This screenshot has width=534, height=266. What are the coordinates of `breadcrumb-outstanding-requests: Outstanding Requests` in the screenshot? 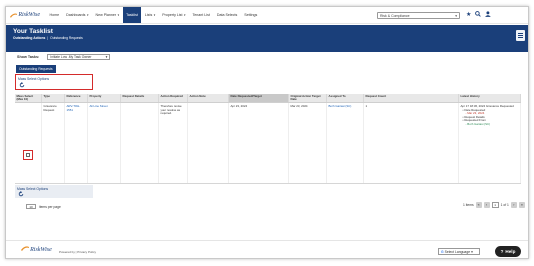 It's located at (66, 38).